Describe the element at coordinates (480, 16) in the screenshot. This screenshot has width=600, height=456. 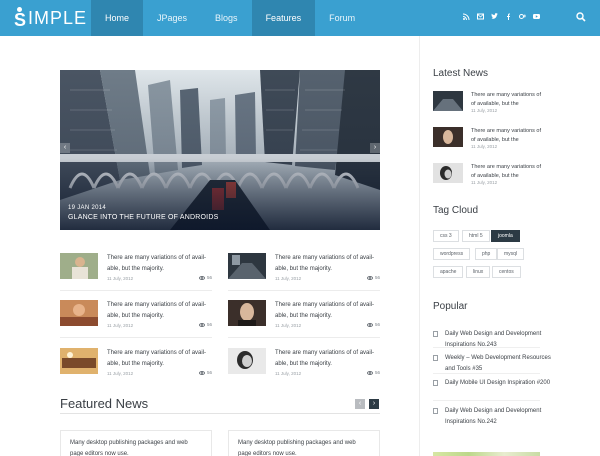
I see `mail-icon` at that location.